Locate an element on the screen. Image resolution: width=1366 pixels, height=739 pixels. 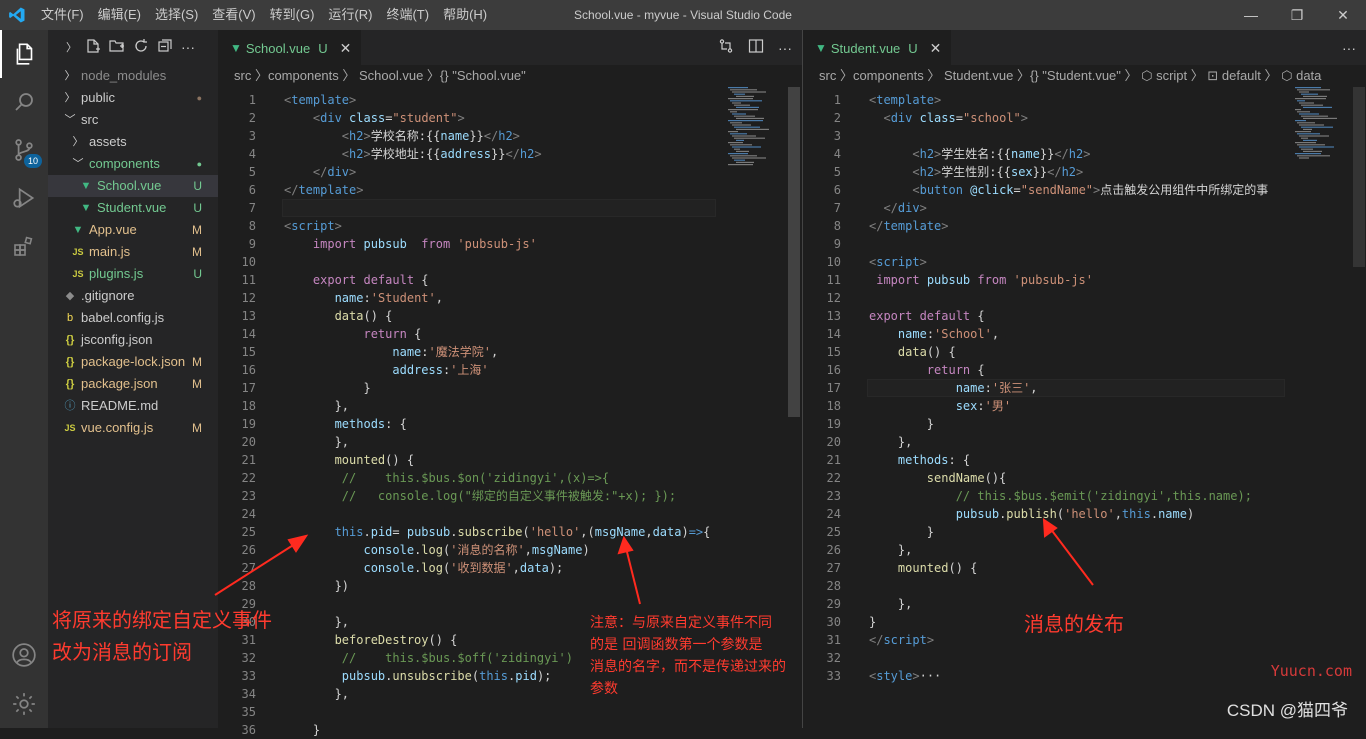
tree-item-student-vue: ▼ Student.vue U is located at coordinates (133, 208).